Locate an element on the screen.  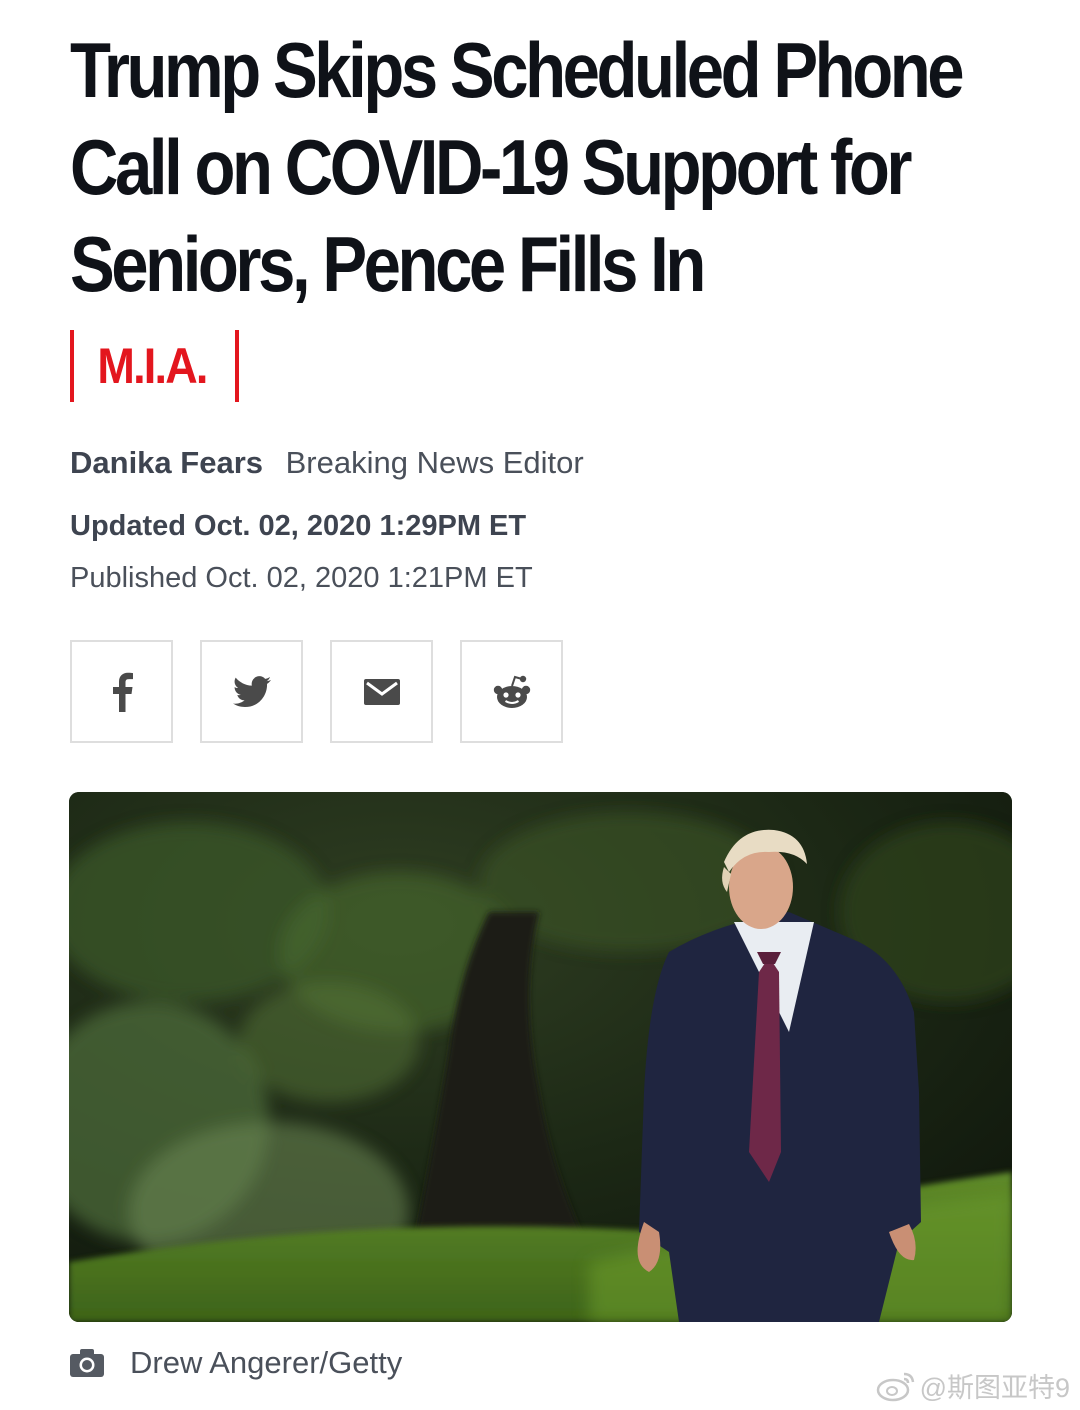
share-reddit-button is located at coordinates (511, 691).